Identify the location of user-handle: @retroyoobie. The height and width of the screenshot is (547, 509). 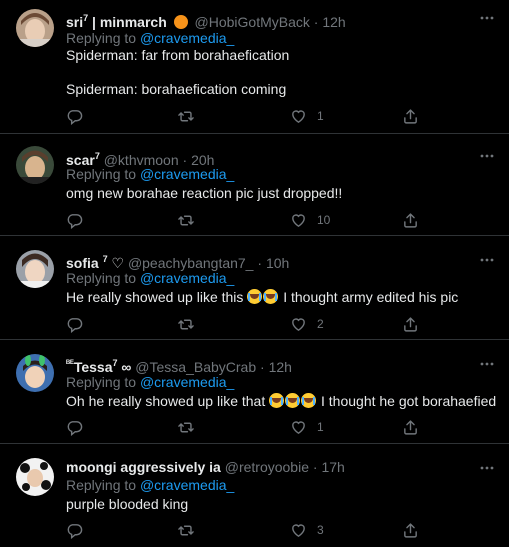
(267, 467).